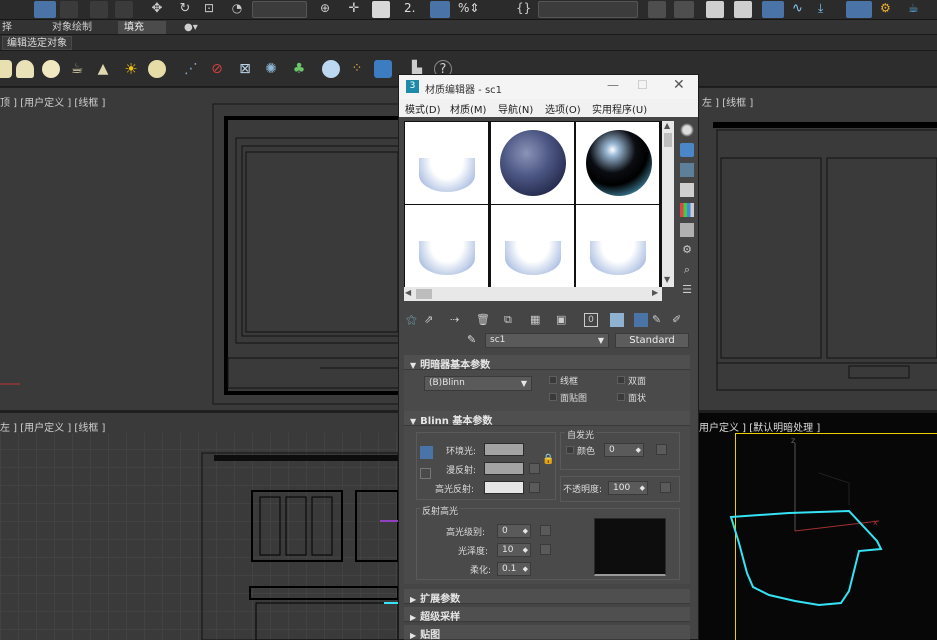 This screenshot has width=937, height=640. What do you see at coordinates (533, 294) in the screenshot?
I see `slots-horizontal-scrollbar: ◀ ▶` at bounding box center [533, 294].